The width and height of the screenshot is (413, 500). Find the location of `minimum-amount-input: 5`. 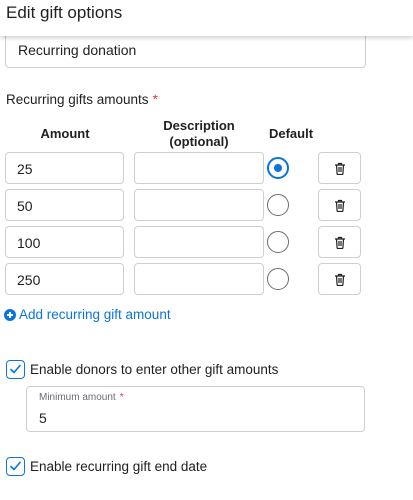

minimum-amount-input: 5 is located at coordinates (43, 418).